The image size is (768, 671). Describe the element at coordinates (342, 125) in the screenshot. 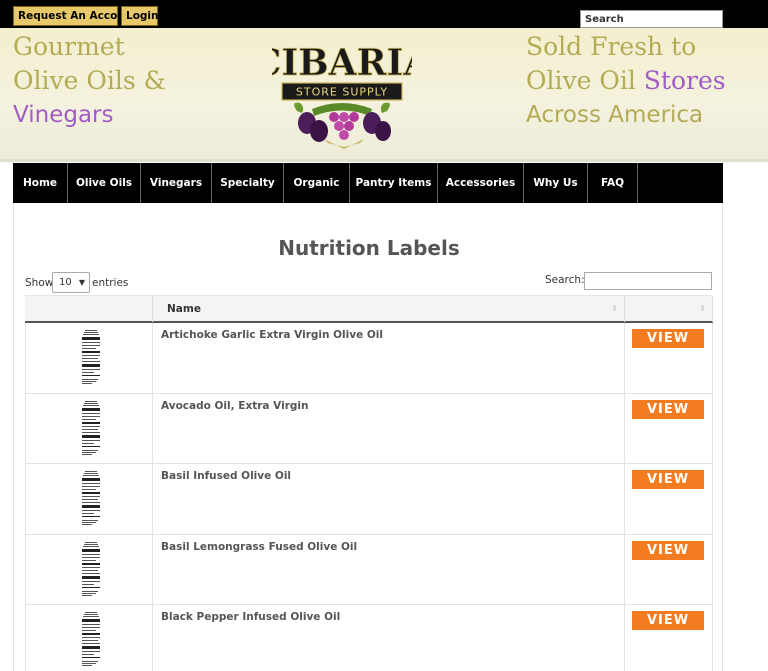

I see `grapes-icon` at that location.